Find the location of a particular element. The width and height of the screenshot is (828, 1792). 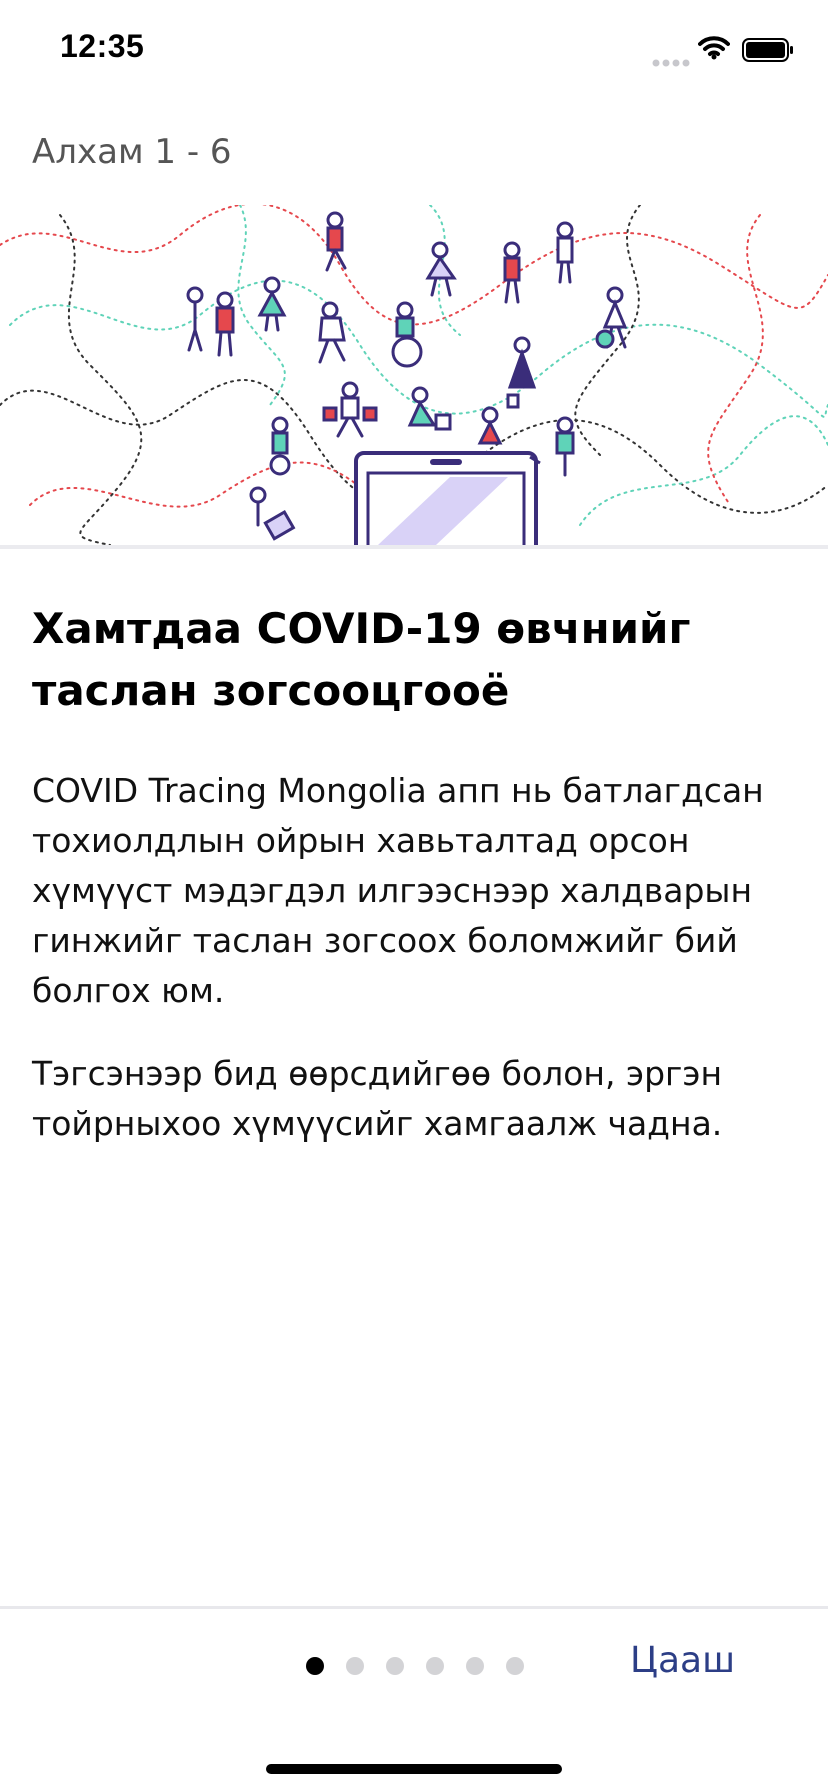

status-bar: 12:35 is located at coordinates (414, 50).